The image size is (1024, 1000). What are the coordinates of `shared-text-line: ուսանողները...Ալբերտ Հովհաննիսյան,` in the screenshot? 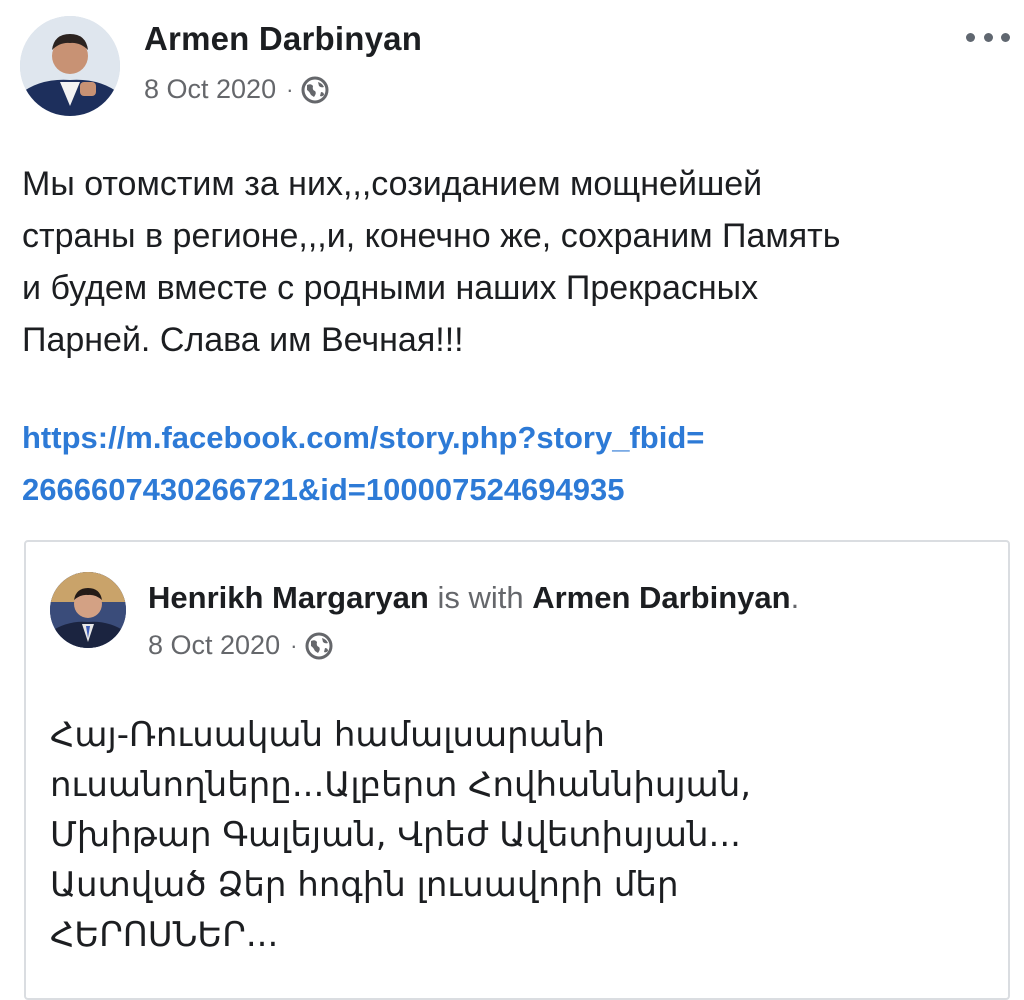 It's located at (401, 785).